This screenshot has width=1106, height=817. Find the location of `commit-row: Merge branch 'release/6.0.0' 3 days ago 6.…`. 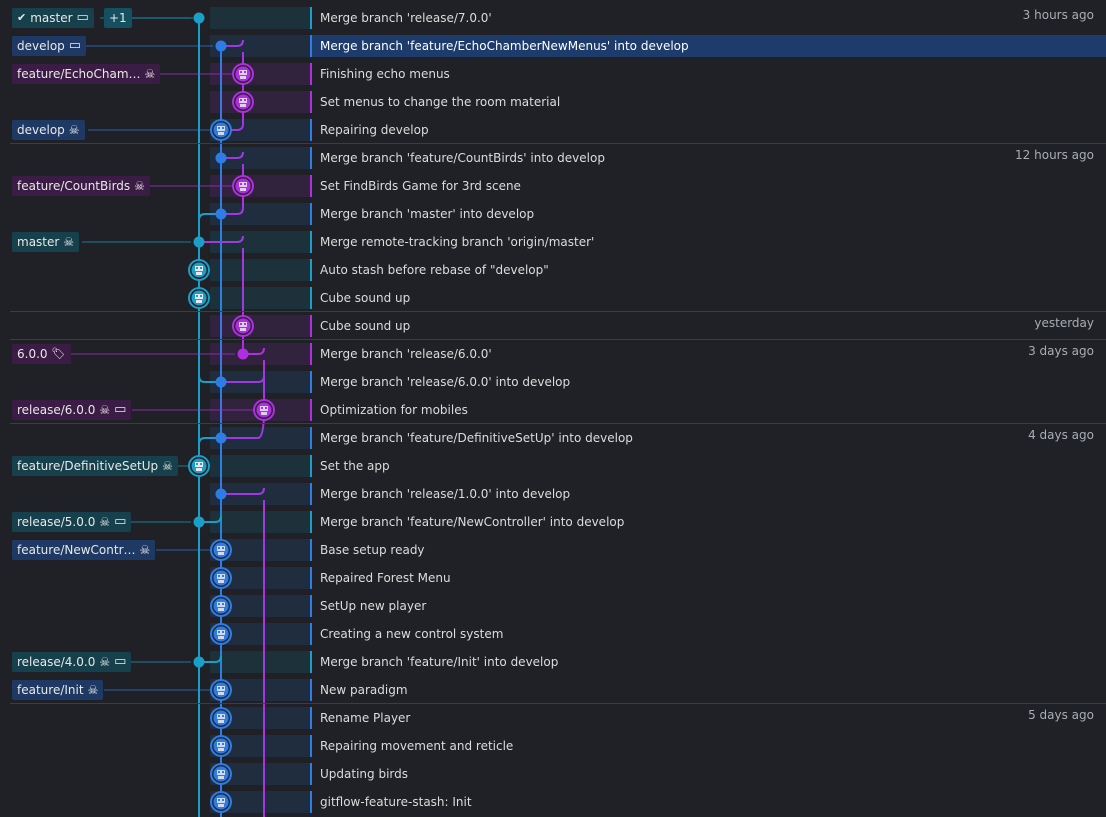

commit-row: Merge branch 'release/6.0.0' 3 days ago 6.… is located at coordinates (553, 353).